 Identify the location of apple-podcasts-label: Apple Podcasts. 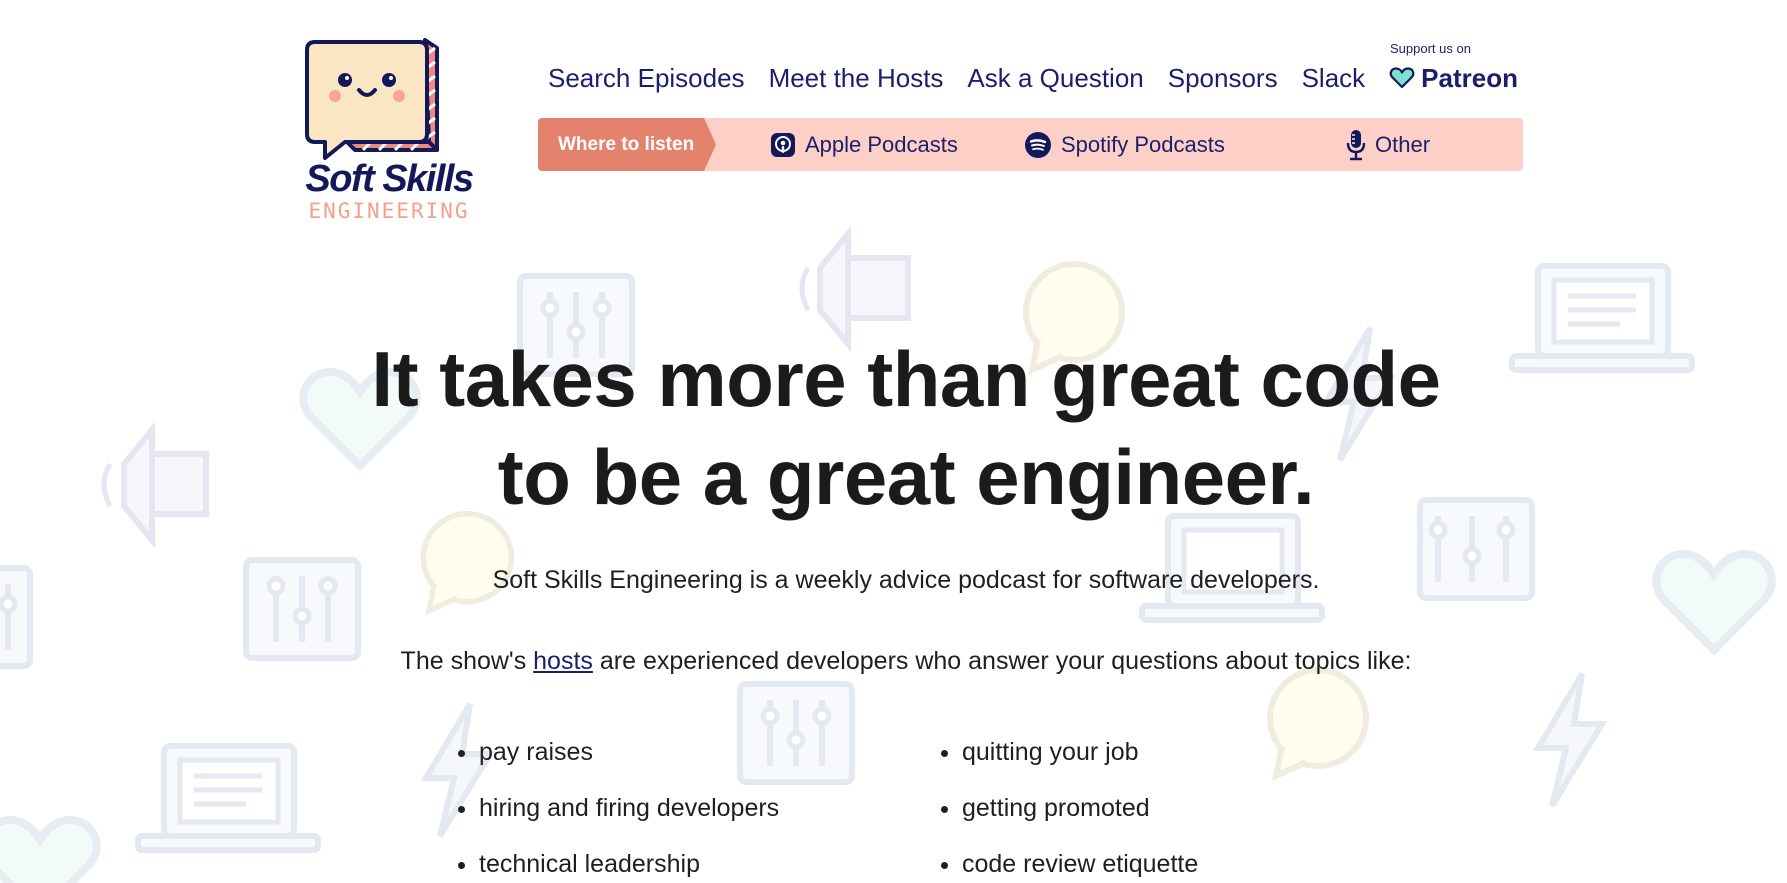
(881, 144).